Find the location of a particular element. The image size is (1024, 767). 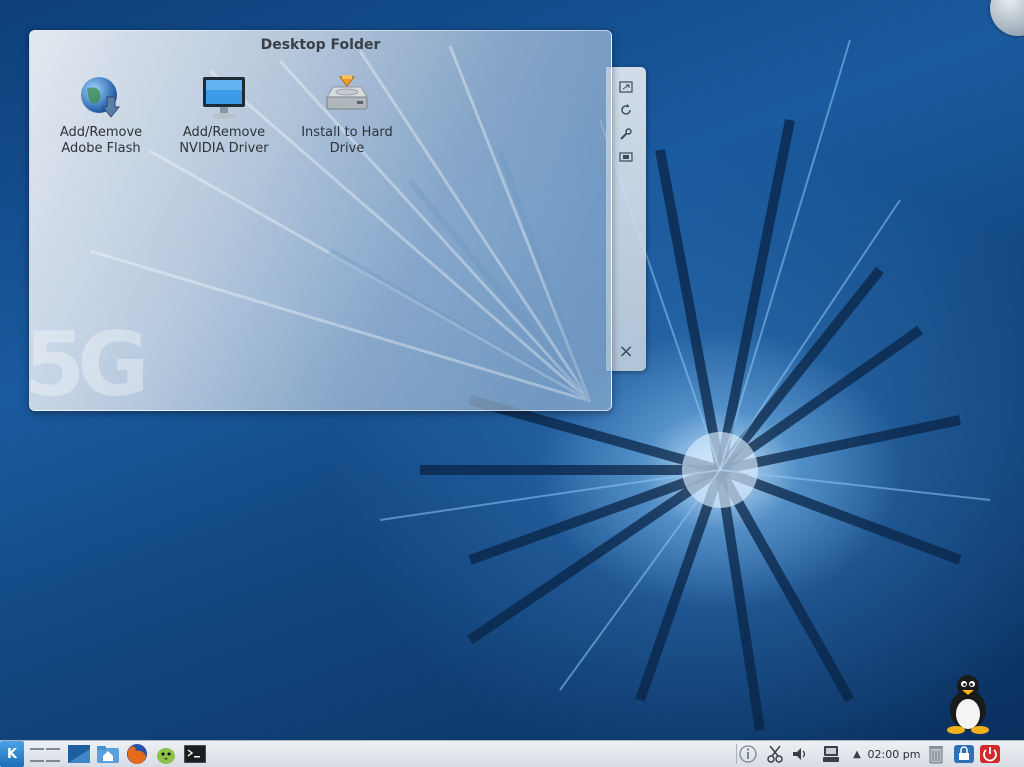

desktop-item-nvidia-driver: Add/Remove NVIDIA Driver is located at coordinates (224, 115).